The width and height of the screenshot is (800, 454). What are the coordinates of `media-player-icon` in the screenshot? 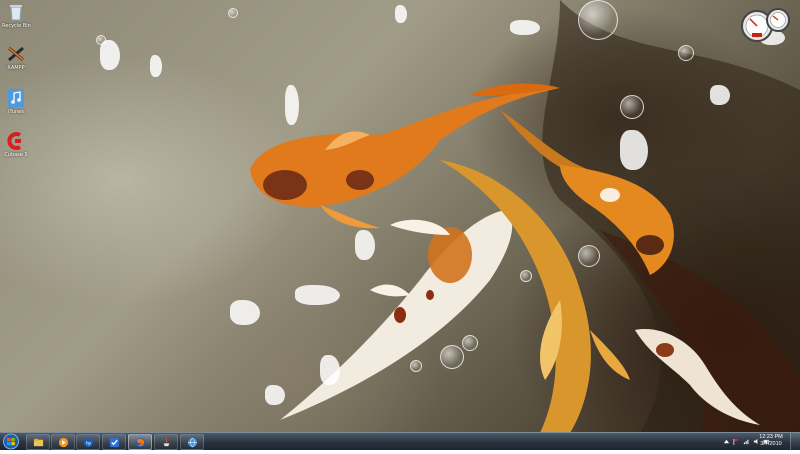 It's located at (63, 442).